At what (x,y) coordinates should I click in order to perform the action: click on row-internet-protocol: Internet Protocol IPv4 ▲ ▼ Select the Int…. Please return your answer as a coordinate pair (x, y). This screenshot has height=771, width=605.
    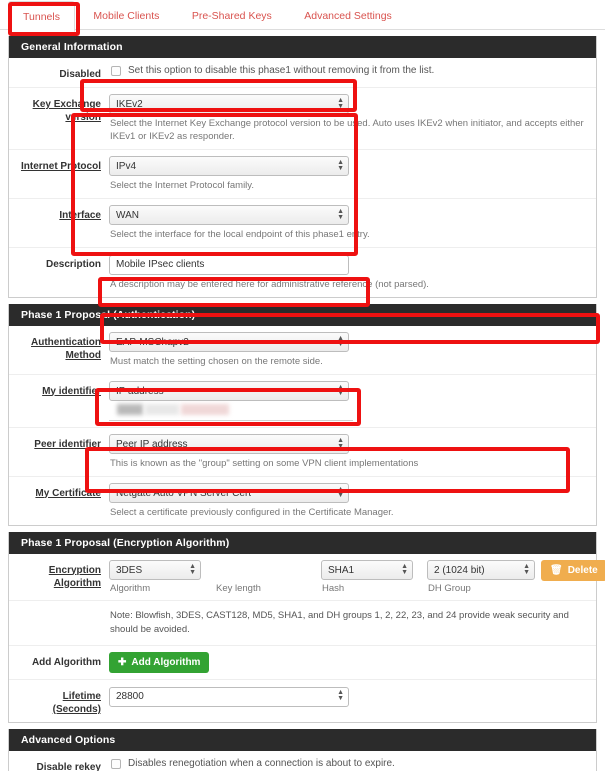
    Looking at the image, I should click on (302, 174).